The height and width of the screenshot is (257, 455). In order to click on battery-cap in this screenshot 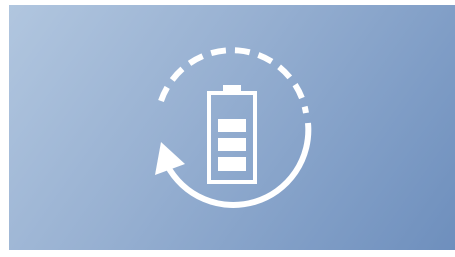, I will do `click(232, 88)`.